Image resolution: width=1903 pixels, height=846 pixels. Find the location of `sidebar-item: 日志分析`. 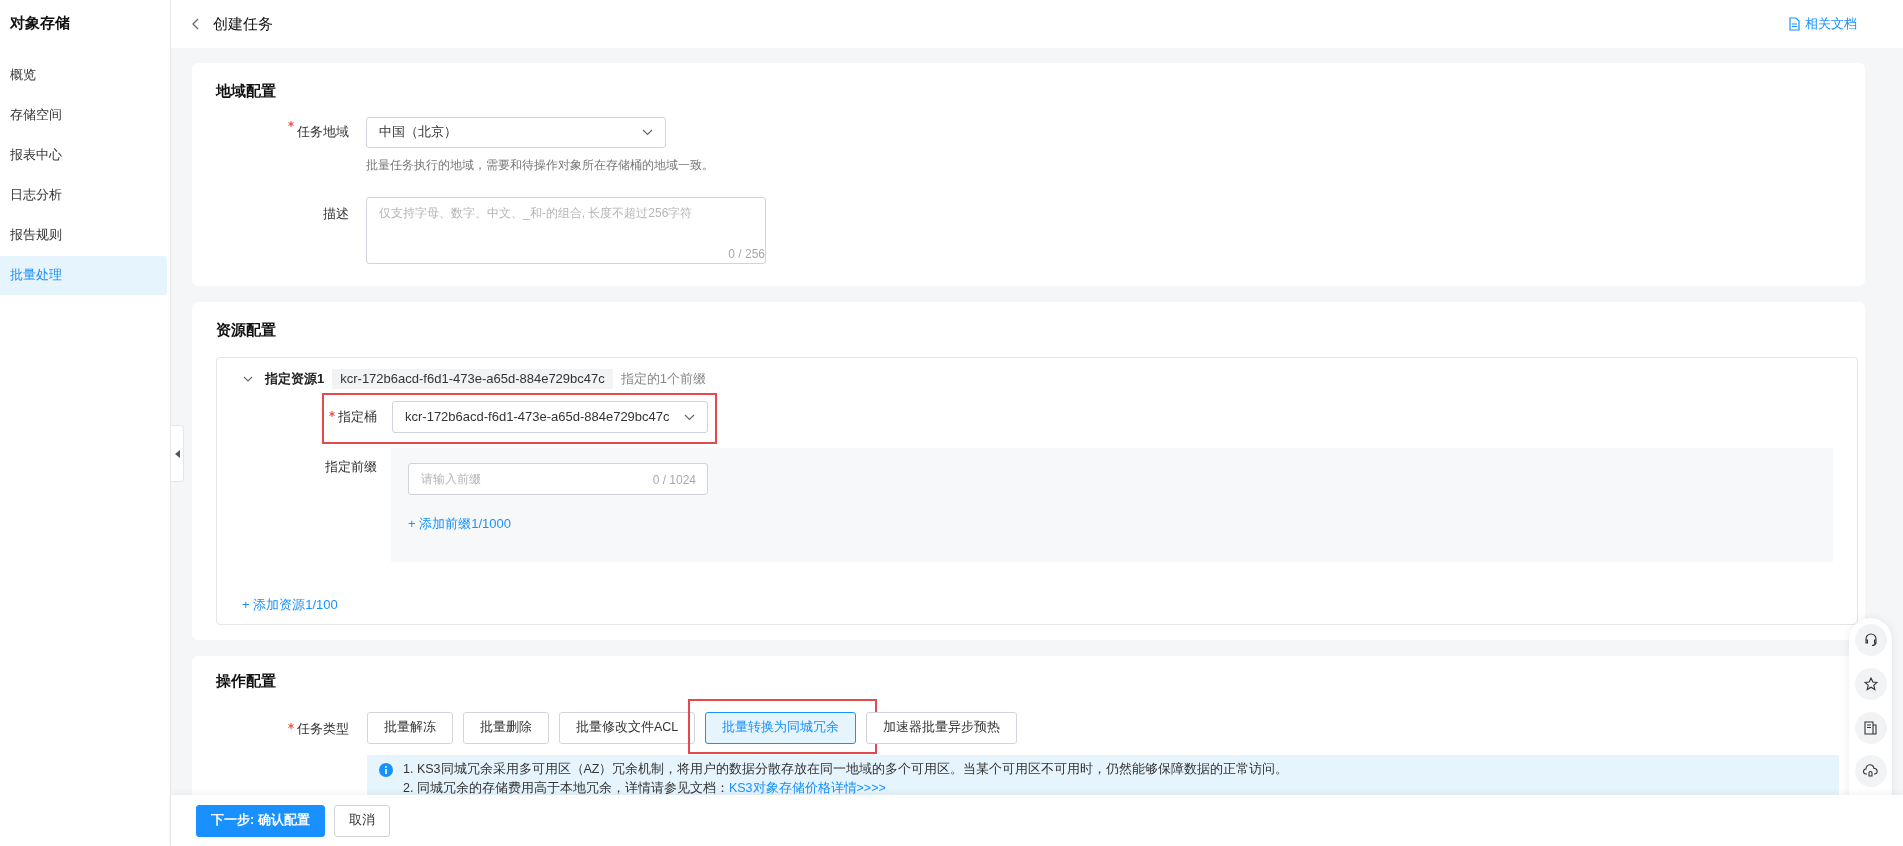

sidebar-item: 日志分析 is located at coordinates (83, 195).